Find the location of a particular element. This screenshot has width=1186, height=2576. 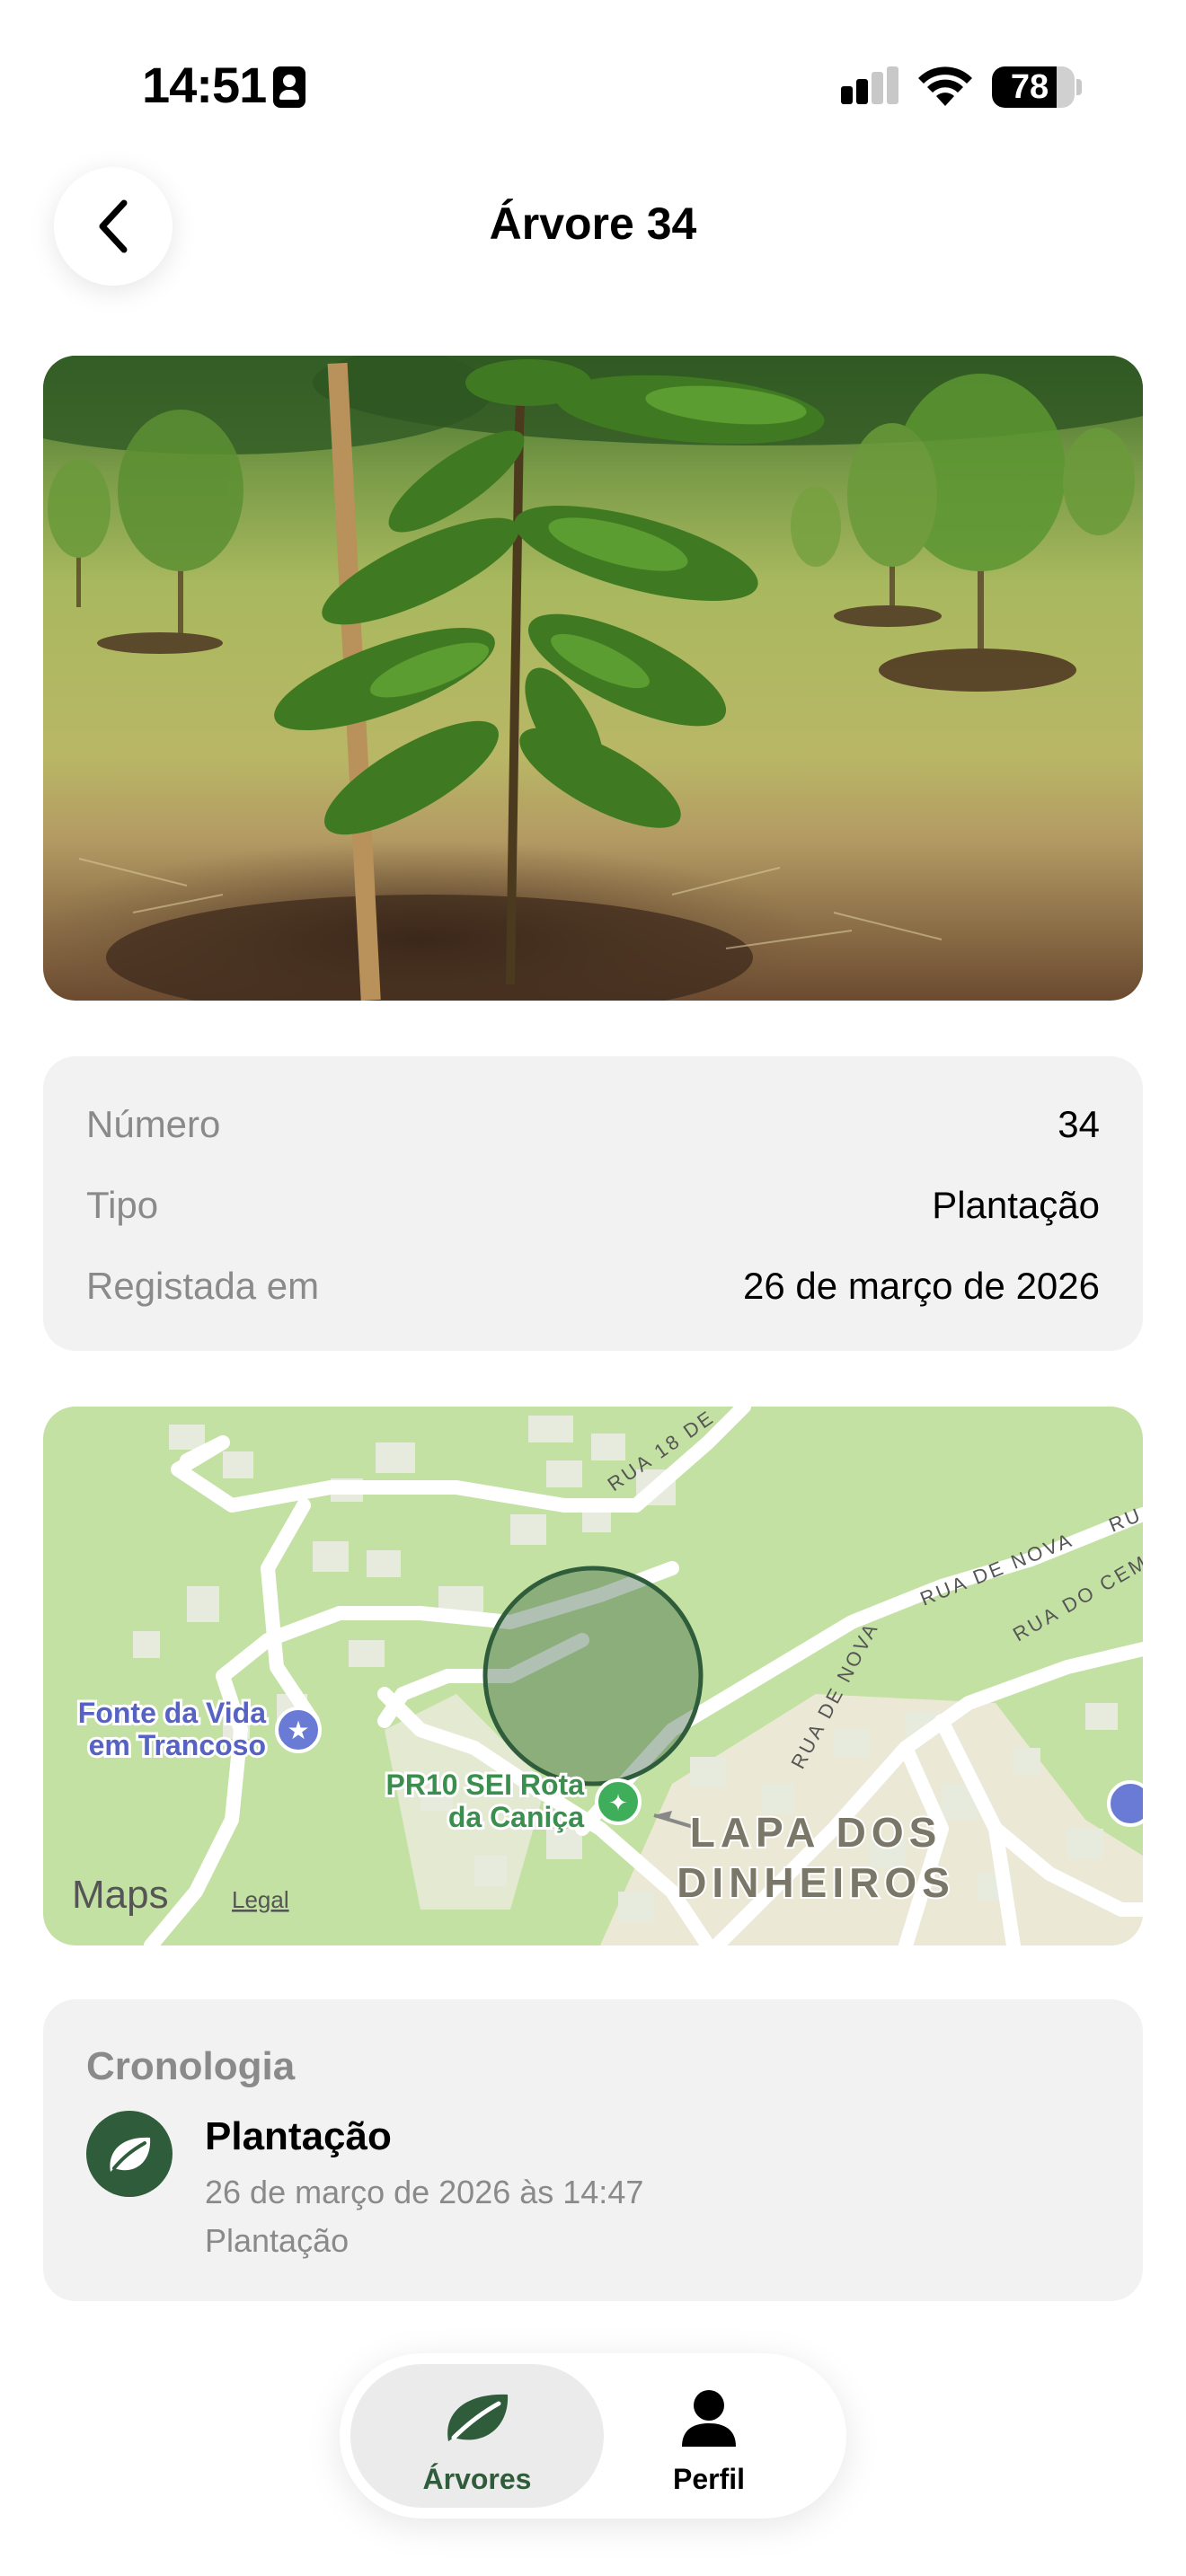

map-poi-label: PR10 SEI Rota is located at coordinates (484, 1785).